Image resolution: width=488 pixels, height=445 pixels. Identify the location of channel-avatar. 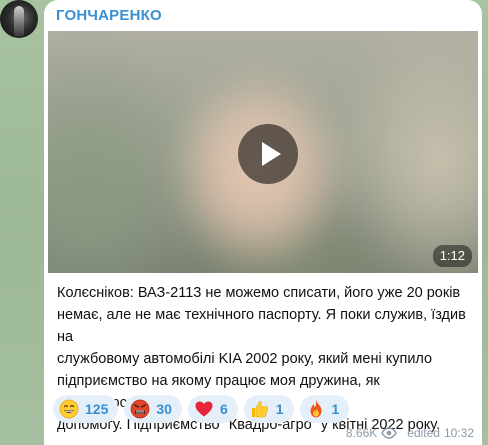
(19, 19).